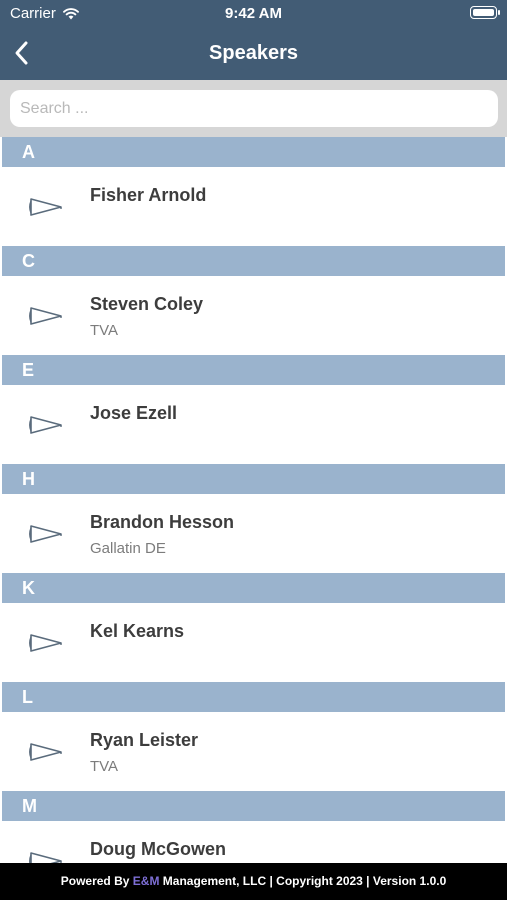 This screenshot has width=507, height=900. I want to click on speaker-row: Fisher Arnold, so click(253, 206).